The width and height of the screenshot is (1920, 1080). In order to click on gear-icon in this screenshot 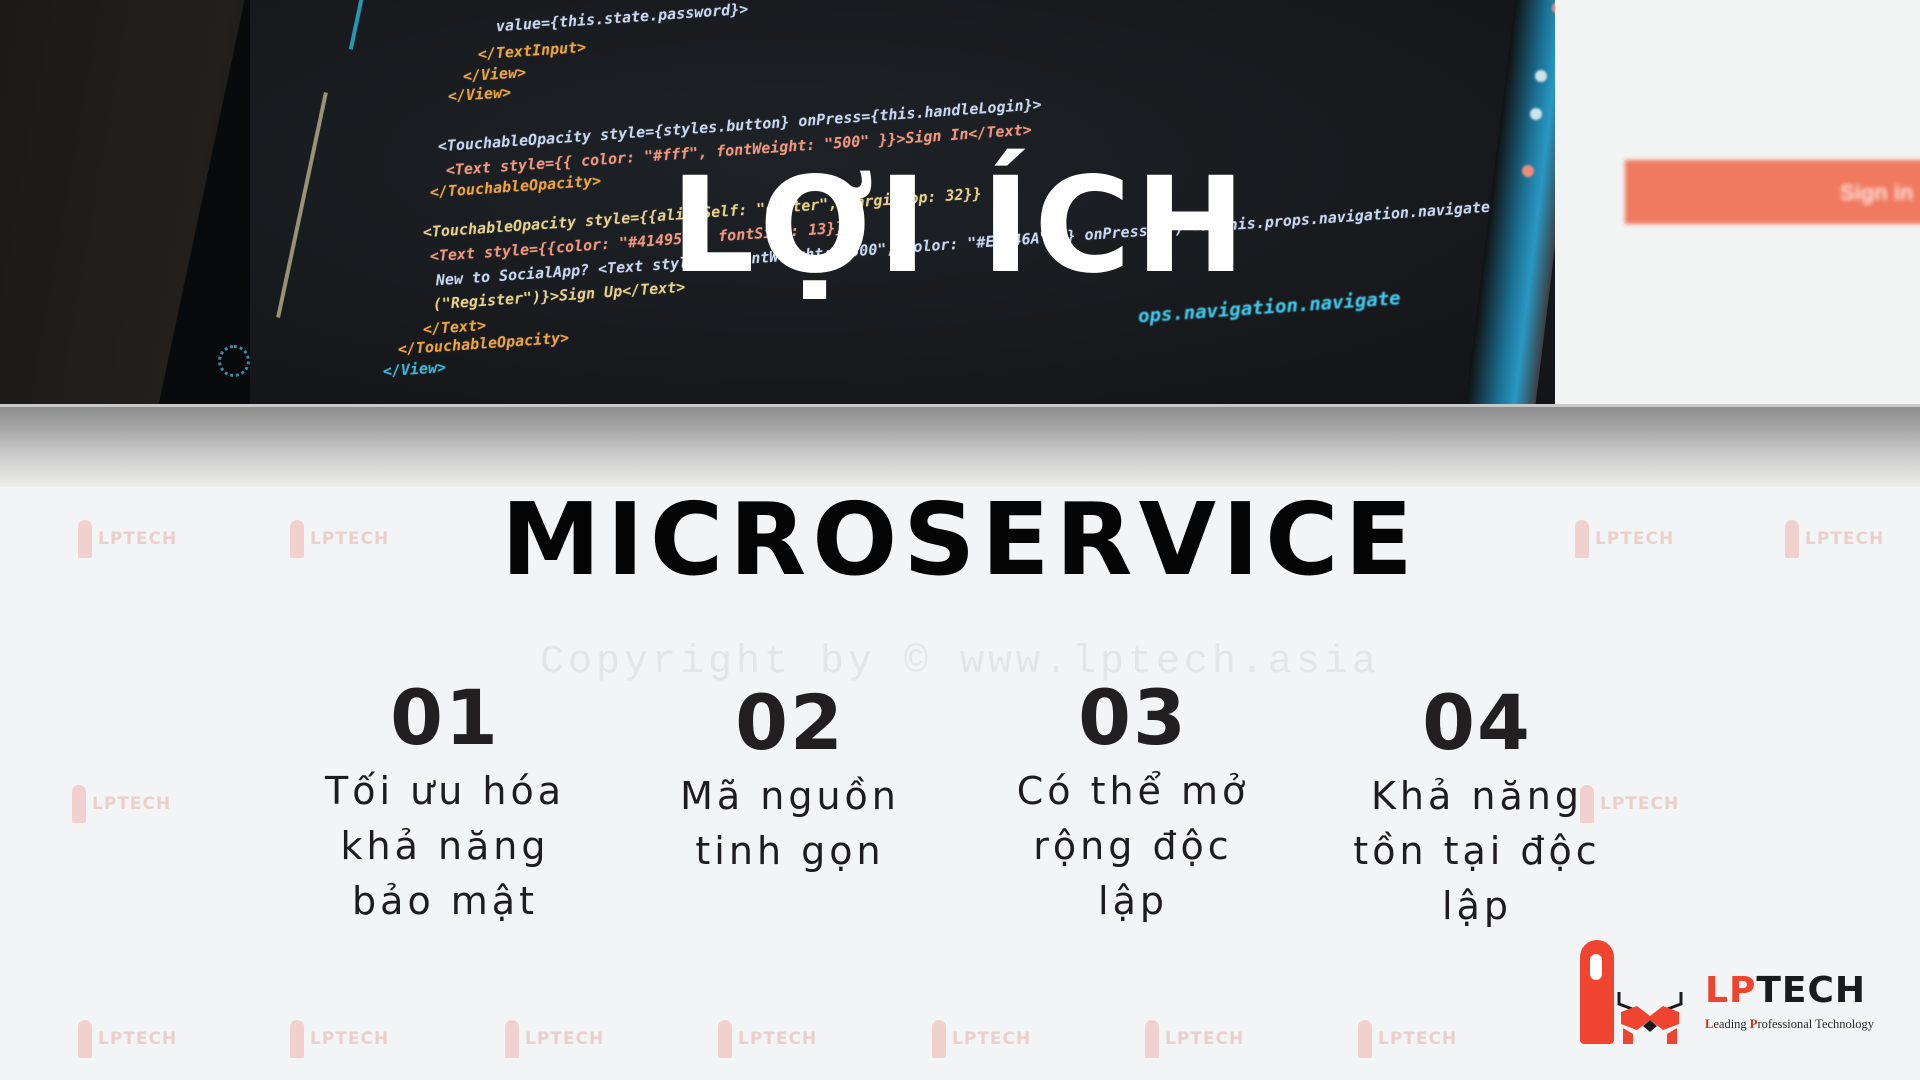, I will do `click(234, 361)`.